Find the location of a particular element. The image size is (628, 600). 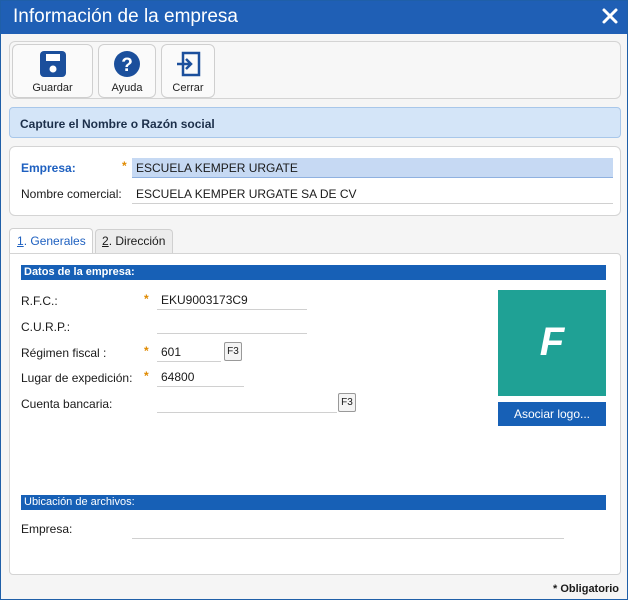

datos-empresa-header: Datos de la empresa: is located at coordinates (313, 272).